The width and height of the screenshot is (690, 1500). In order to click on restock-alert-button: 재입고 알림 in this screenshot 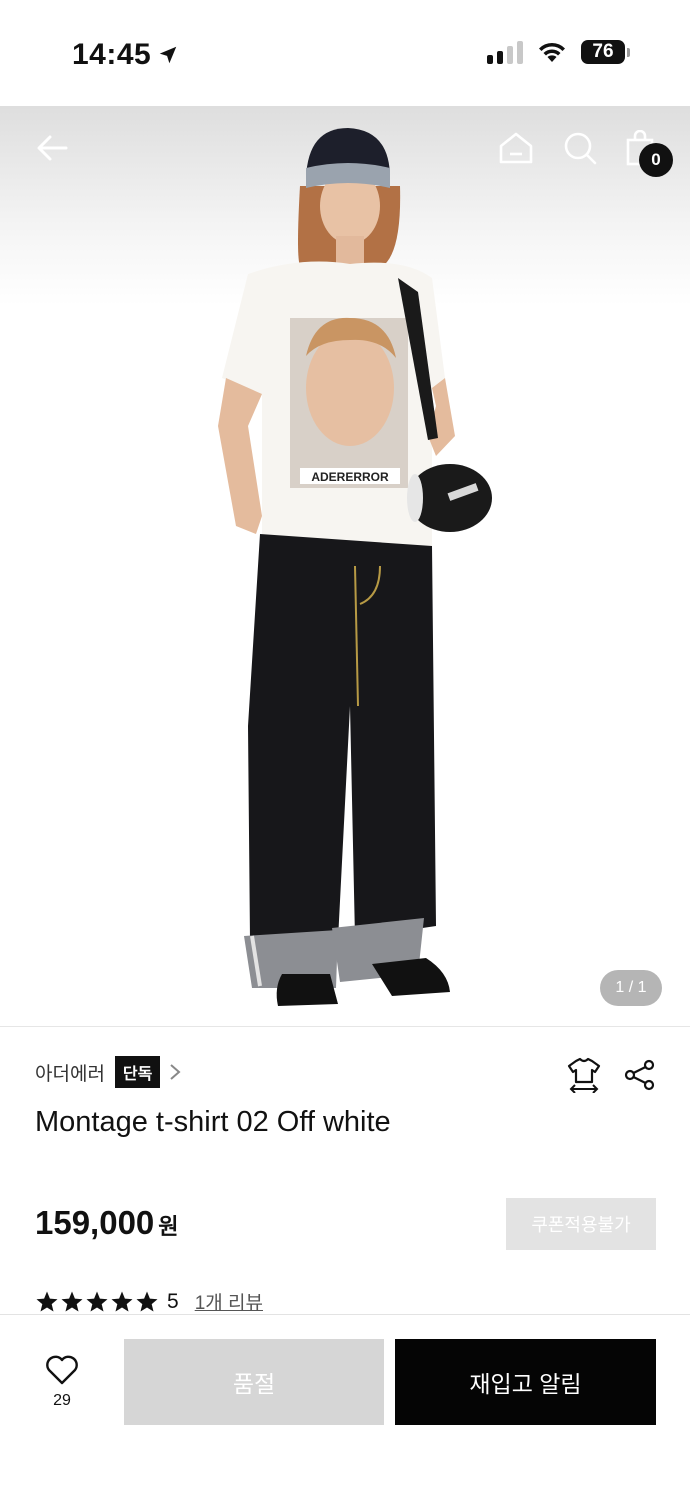, I will do `click(525, 1382)`.